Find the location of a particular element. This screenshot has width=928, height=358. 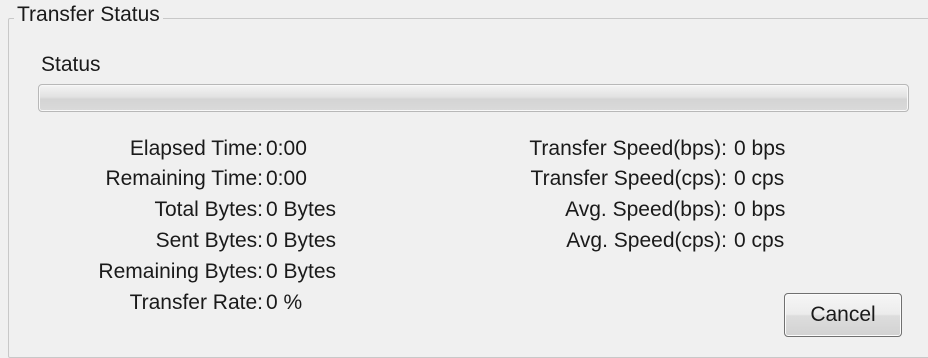

stat-avg-speed-cps: Avg. Speed(cps): 0 cps is located at coordinates (464, 241).